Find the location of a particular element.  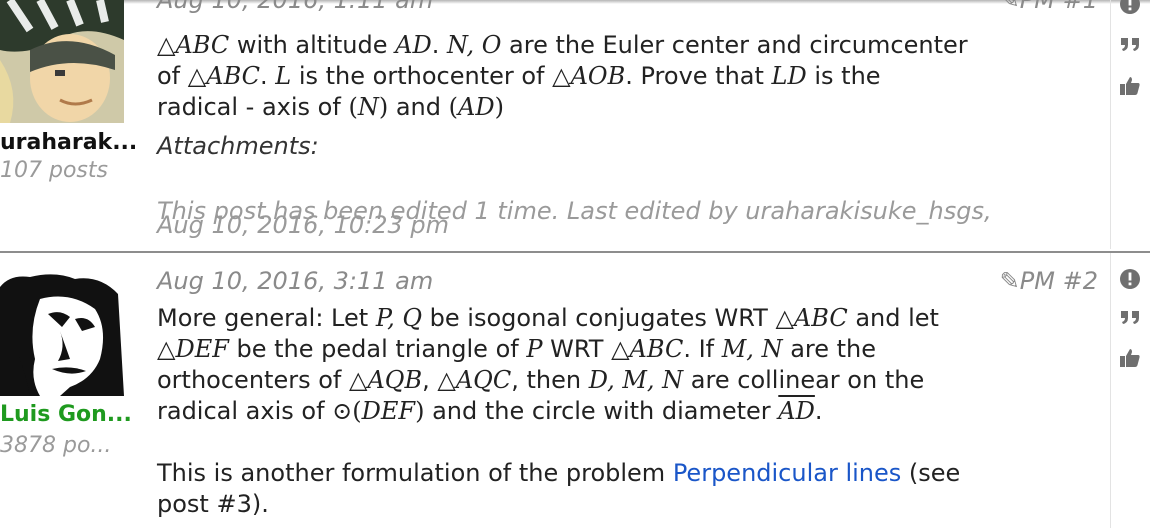

math-text: LD is located at coordinates (789, 76).